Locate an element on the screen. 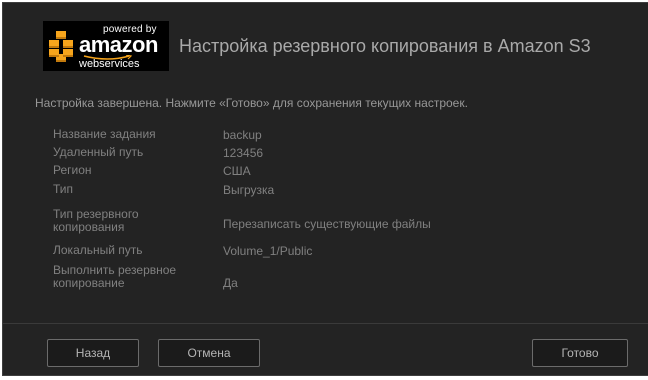  logo-webservices: webservices is located at coordinates (109, 64).